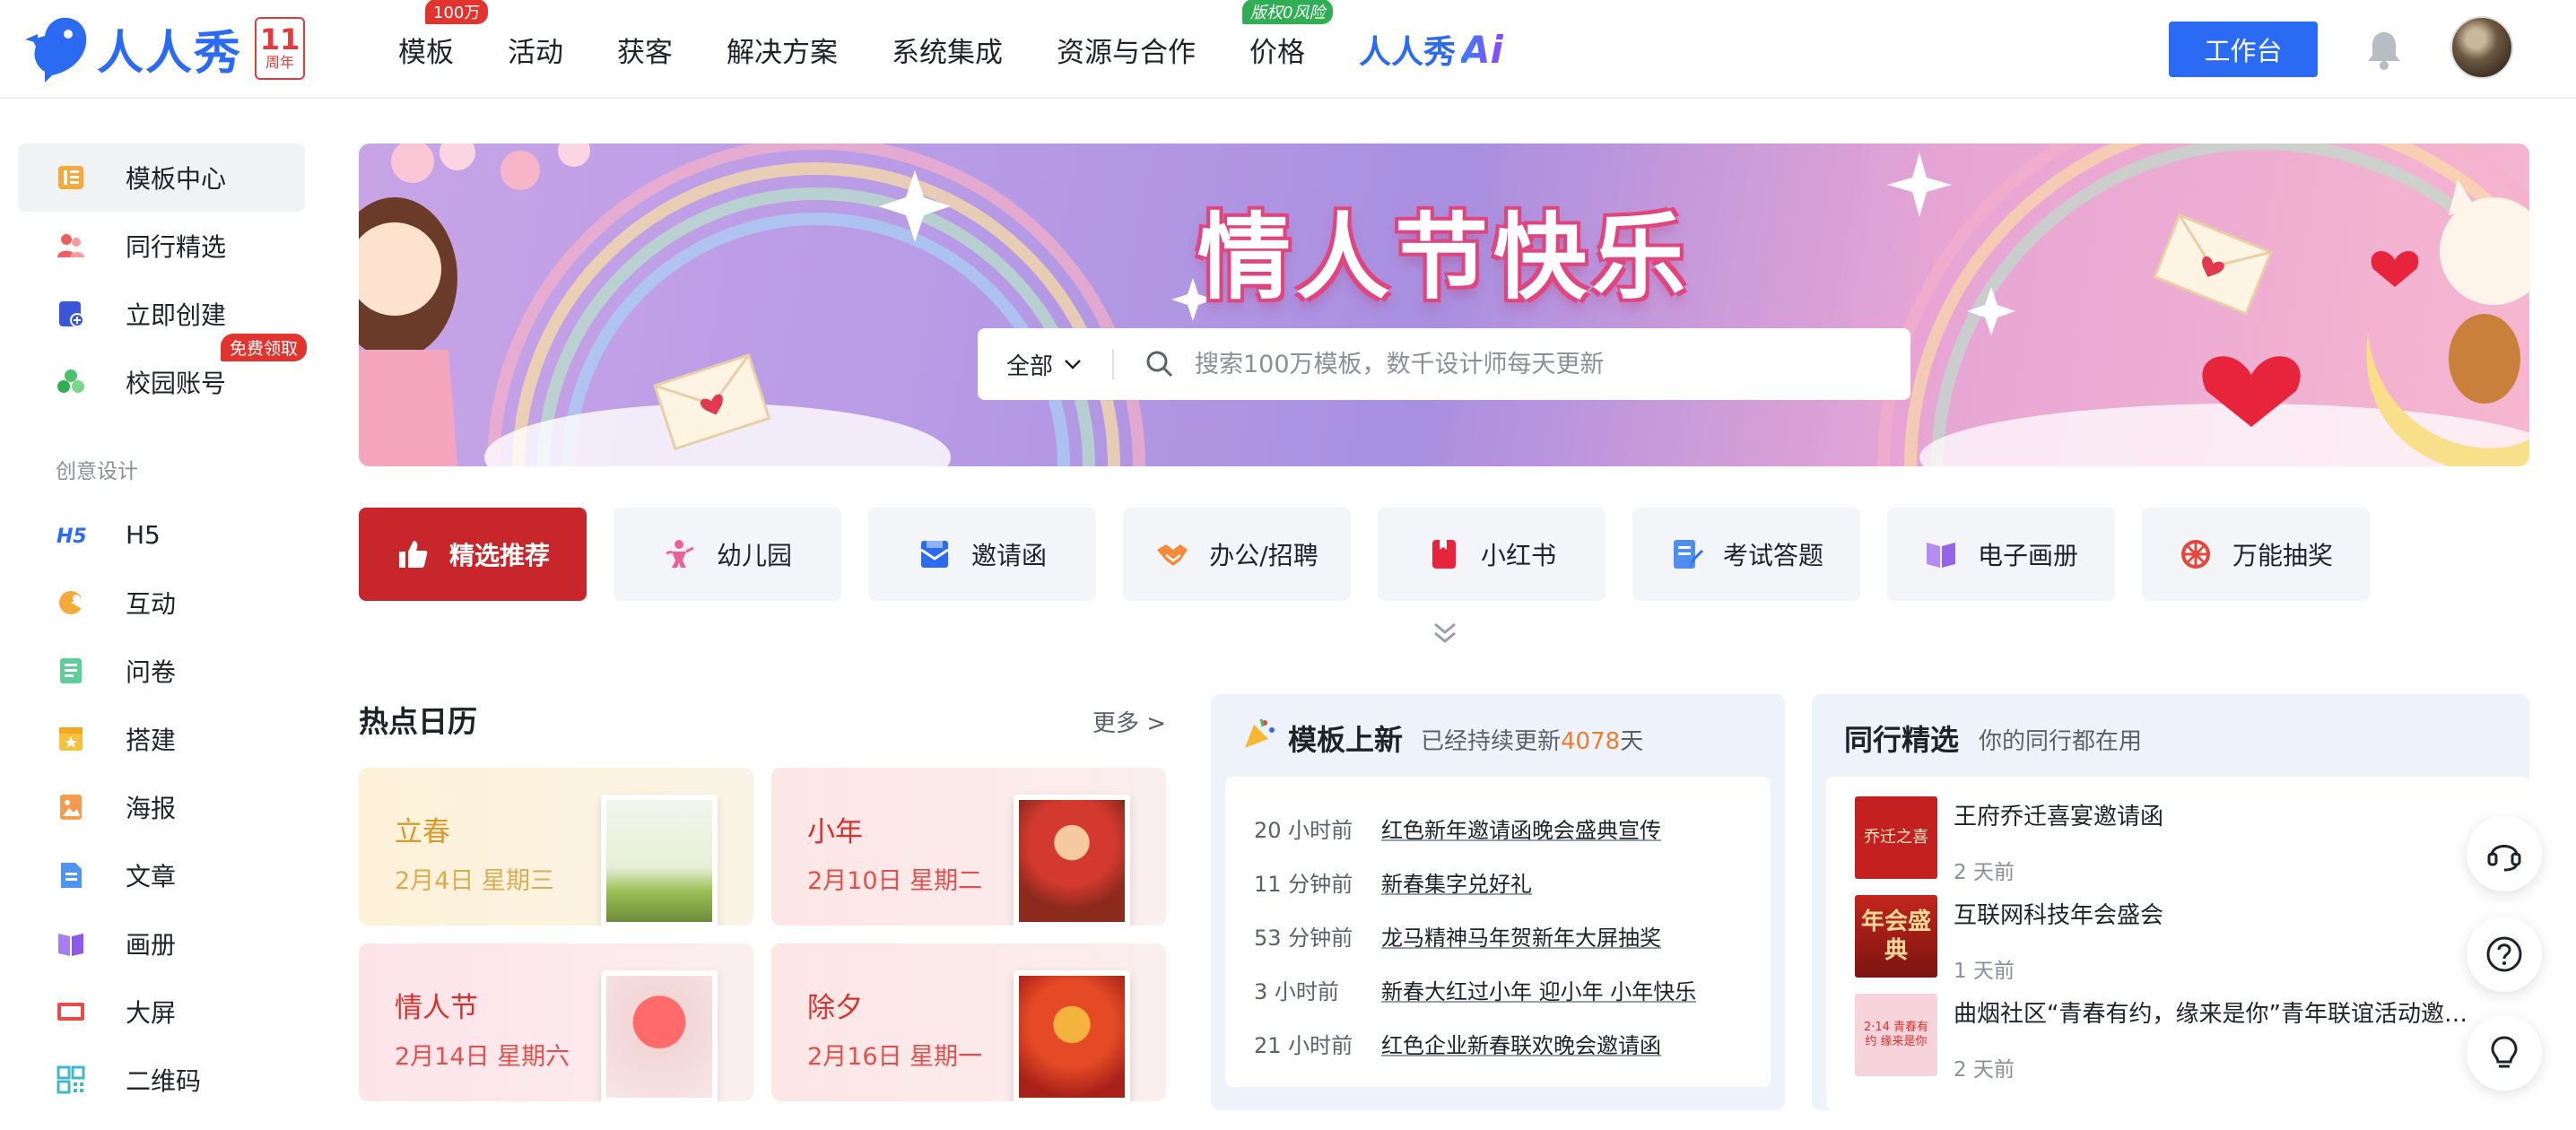  What do you see at coordinates (1296, 991) in the screenshot?
I see `list-item-time: 3 小时前` at bounding box center [1296, 991].